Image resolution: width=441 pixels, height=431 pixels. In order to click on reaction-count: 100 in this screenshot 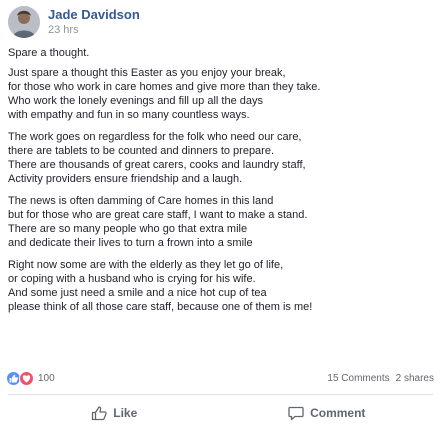, I will do `click(46, 378)`.